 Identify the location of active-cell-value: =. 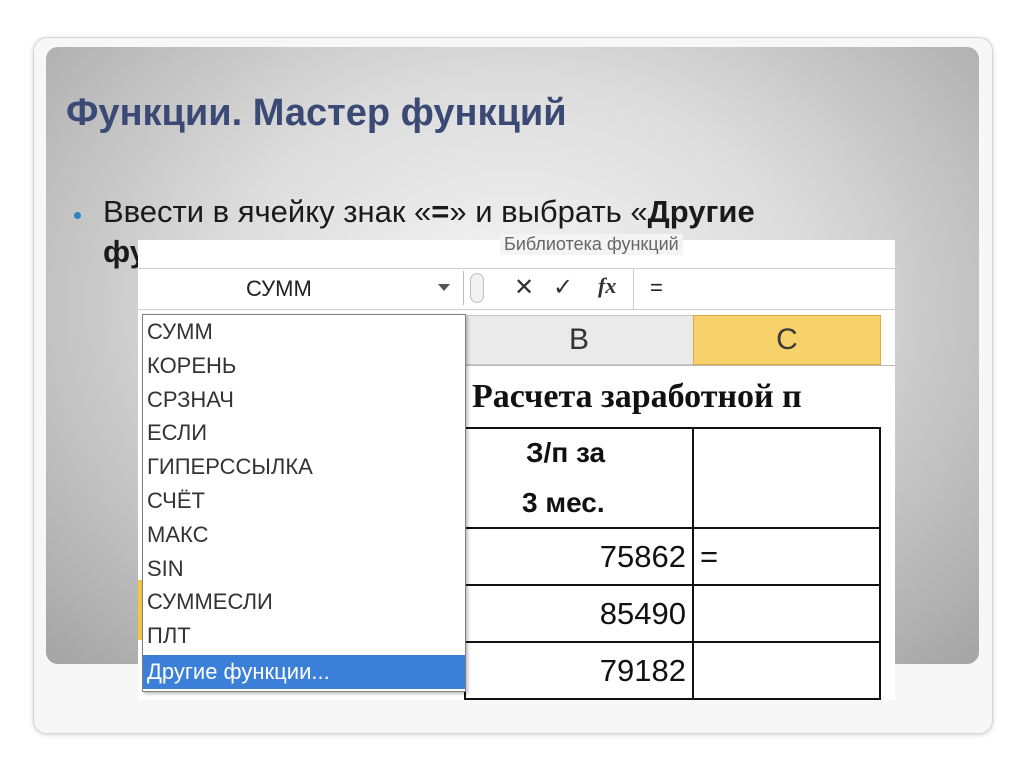
(709, 556).